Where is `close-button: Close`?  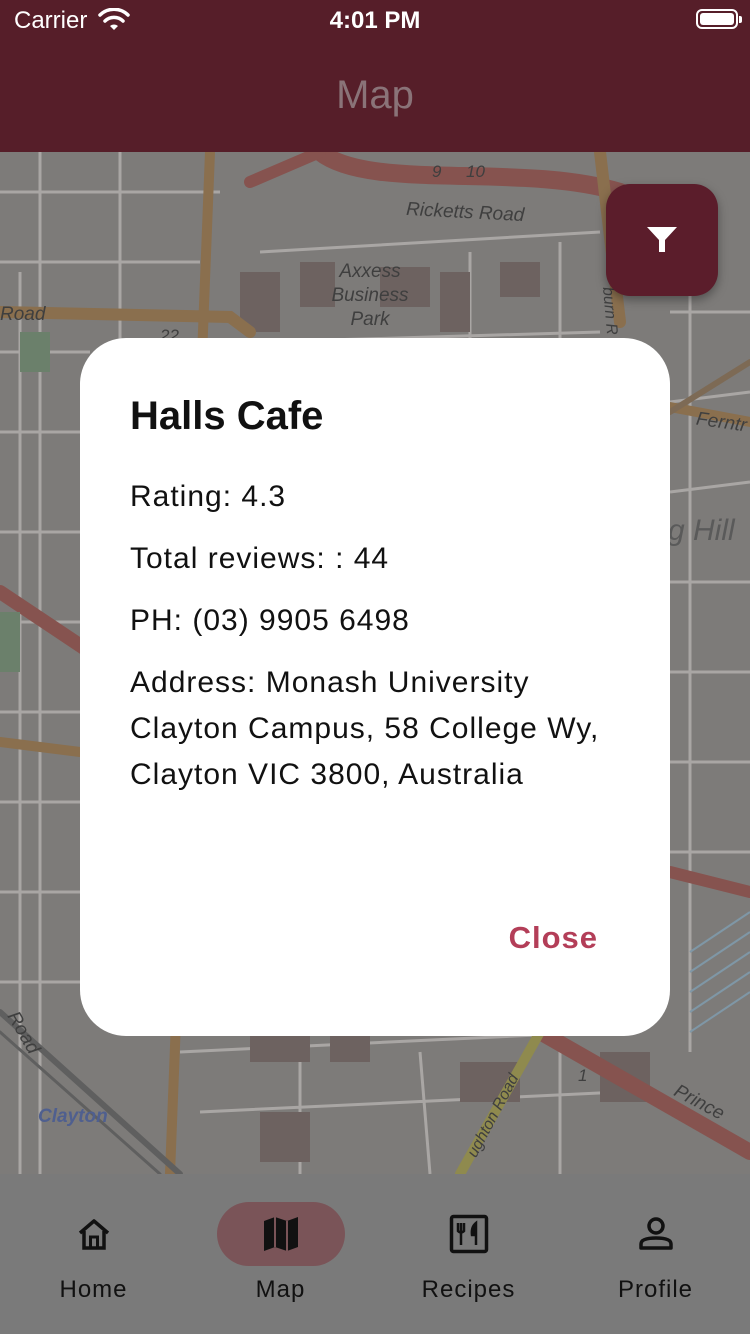 close-button: Close is located at coordinates (553, 938).